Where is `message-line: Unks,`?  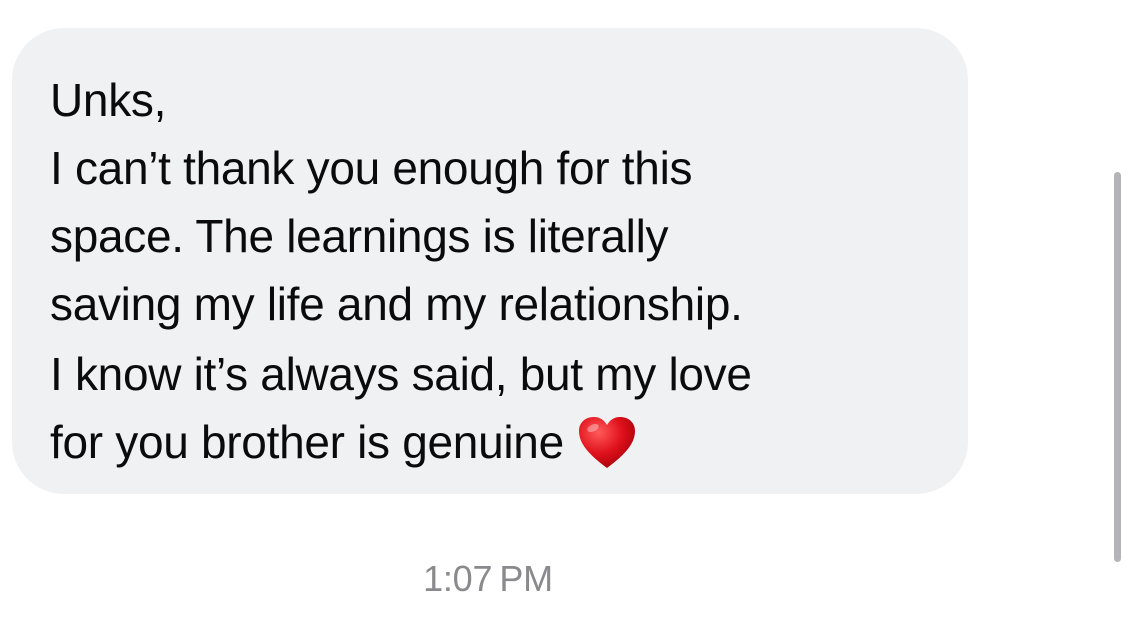
message-line: Unks, is located at coordinates (108, 100).